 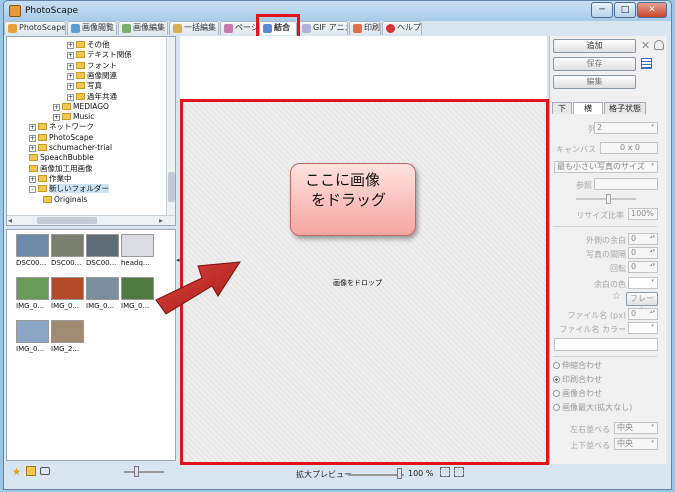 What do you see at coordinates (608, 199) in the screenshot?
I see `resize-slider-handle` at bounding box center [608, 199].